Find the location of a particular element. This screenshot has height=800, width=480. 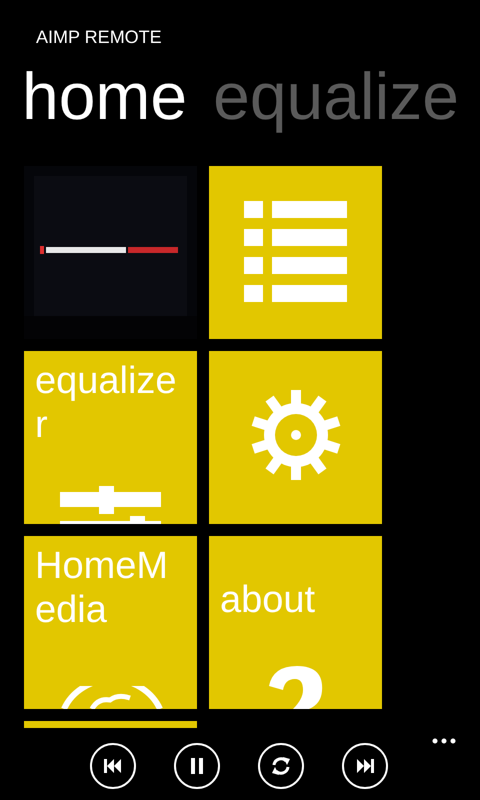

tile: HomeMedia is located at coordinates (110, 622).